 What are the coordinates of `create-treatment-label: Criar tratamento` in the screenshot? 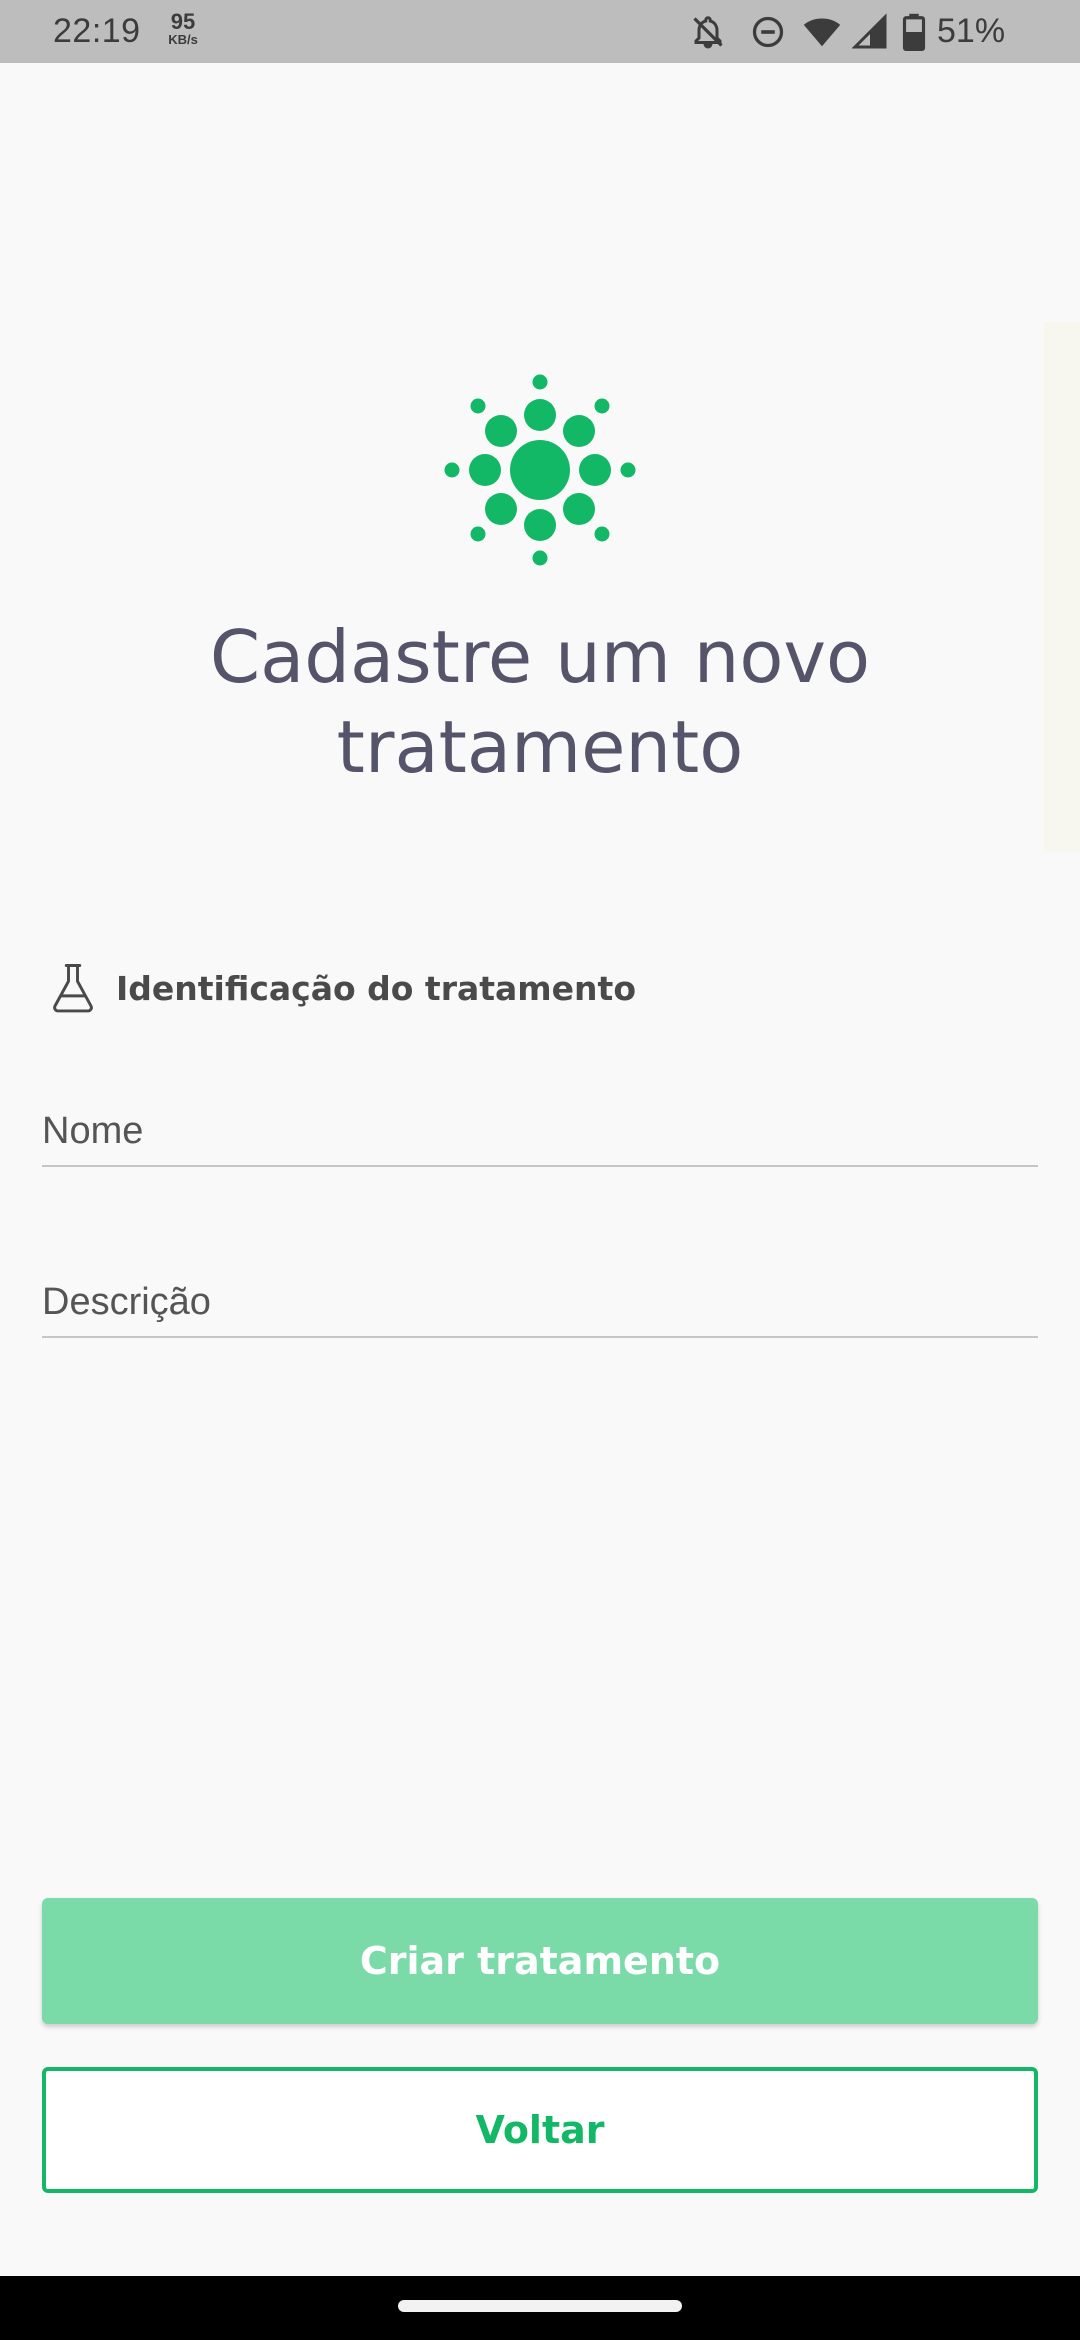 It's located at (540, 1961).